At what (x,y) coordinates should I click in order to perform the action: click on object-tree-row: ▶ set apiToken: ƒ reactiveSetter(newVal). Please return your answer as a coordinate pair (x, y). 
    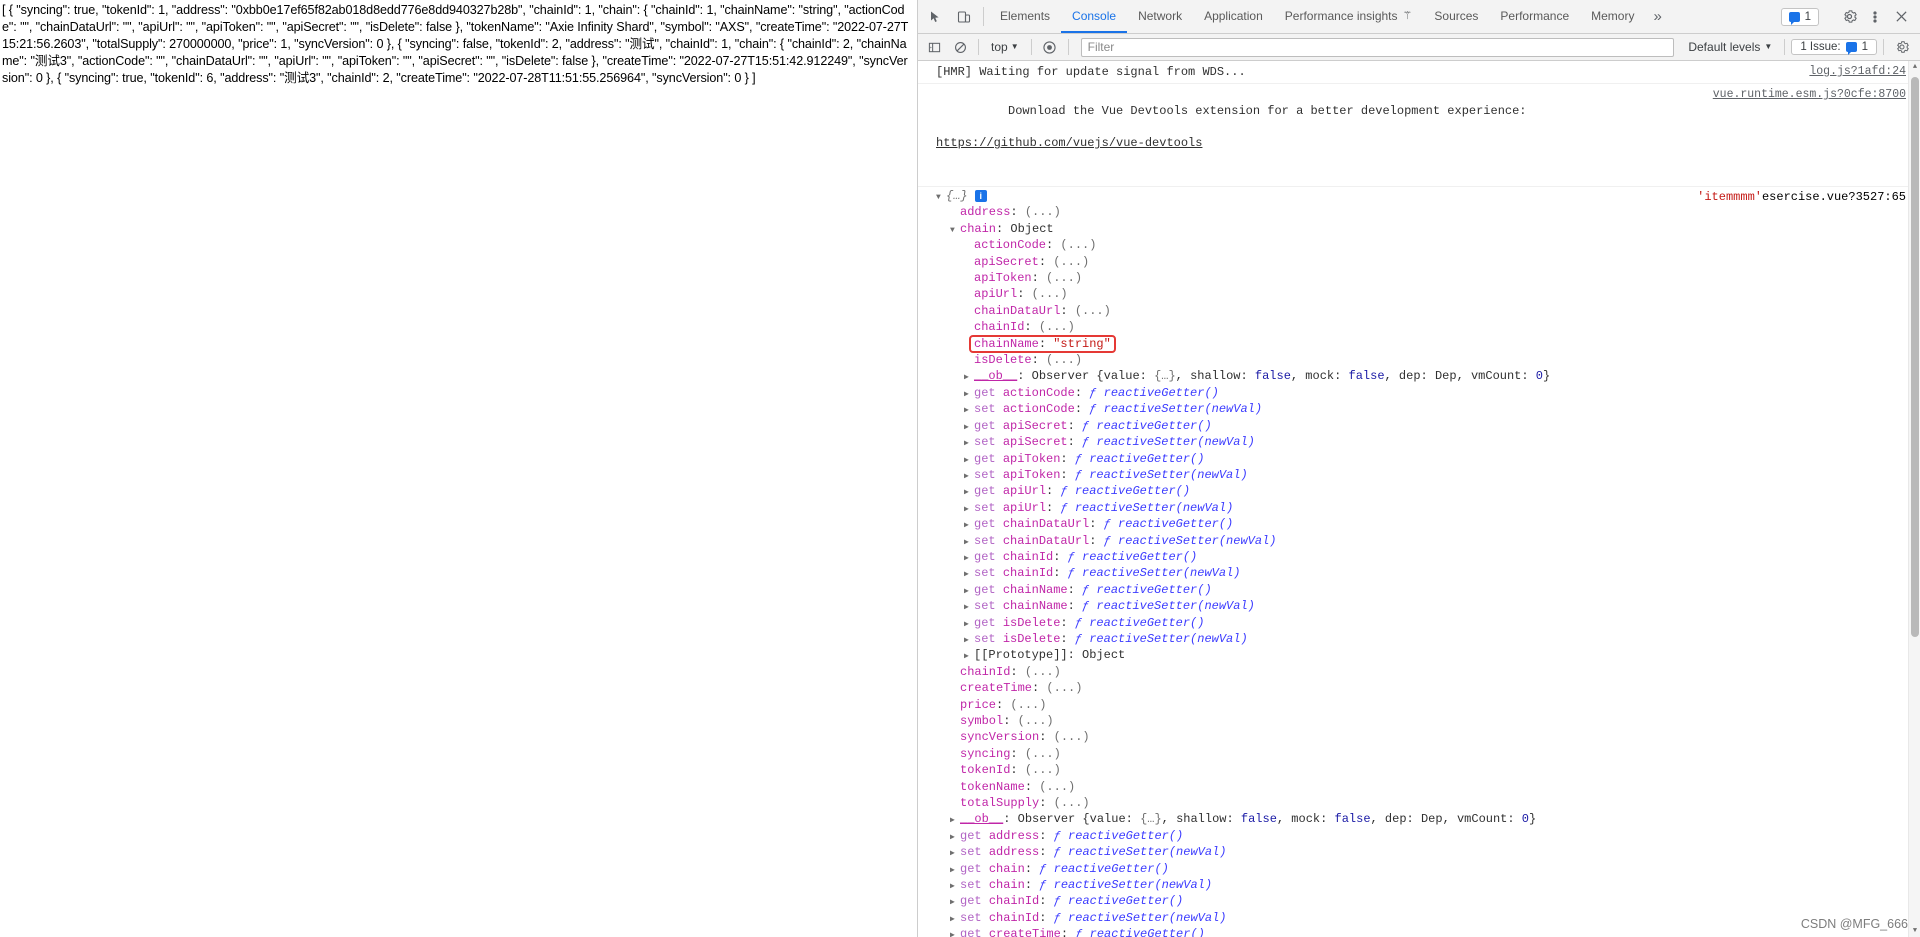
    Looking at the image, I should click on (1234, 476).